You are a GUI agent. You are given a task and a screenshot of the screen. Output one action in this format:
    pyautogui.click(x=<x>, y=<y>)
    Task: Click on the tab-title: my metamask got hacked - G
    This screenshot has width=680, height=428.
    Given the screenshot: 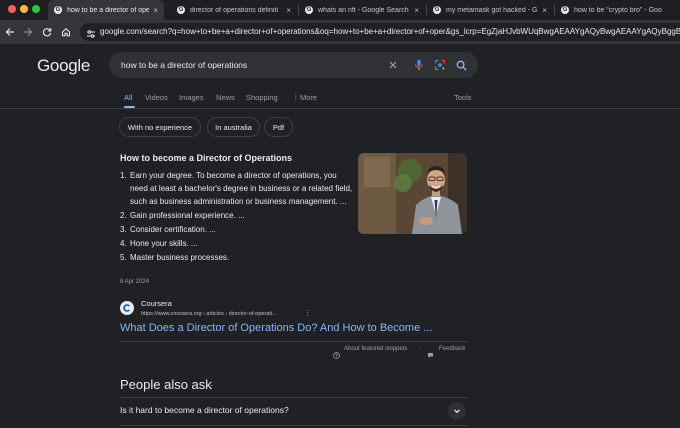 What is the action you would take?
    pyautogui.click(x=492, y=10)
    